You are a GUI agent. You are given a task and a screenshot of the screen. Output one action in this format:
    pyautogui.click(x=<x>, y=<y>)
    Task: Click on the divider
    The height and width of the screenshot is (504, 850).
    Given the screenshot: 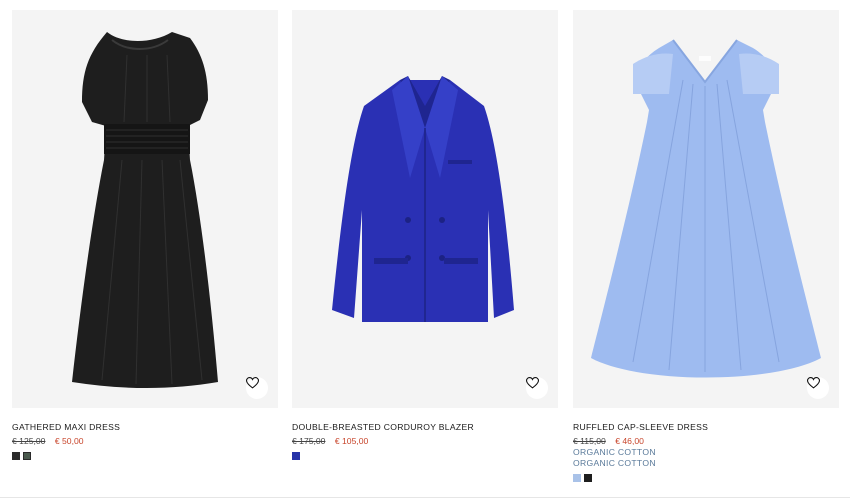 What is the action you would take?
    pyautogui.click(x=425, y=497)
    